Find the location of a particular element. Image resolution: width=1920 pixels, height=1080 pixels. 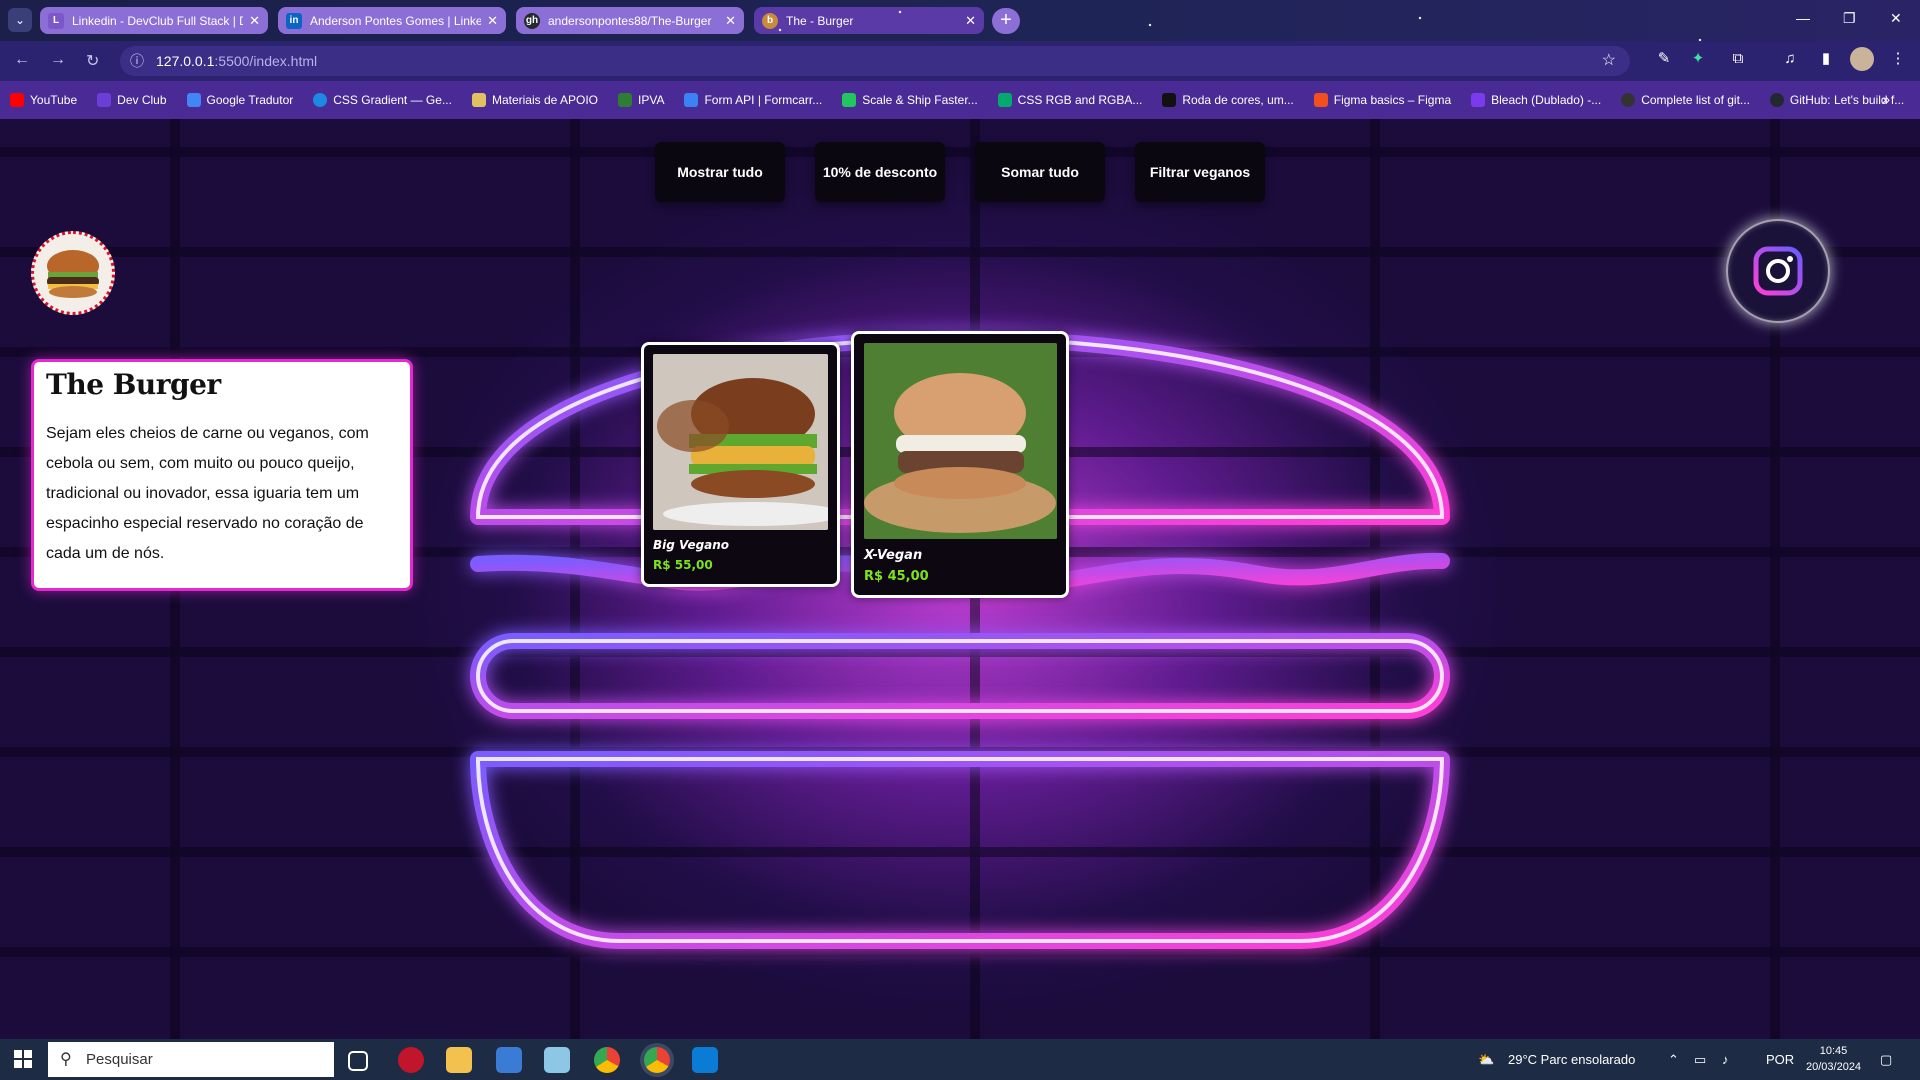

clock-date: 20/03/2024 is located at coordinates (1834, 1067).